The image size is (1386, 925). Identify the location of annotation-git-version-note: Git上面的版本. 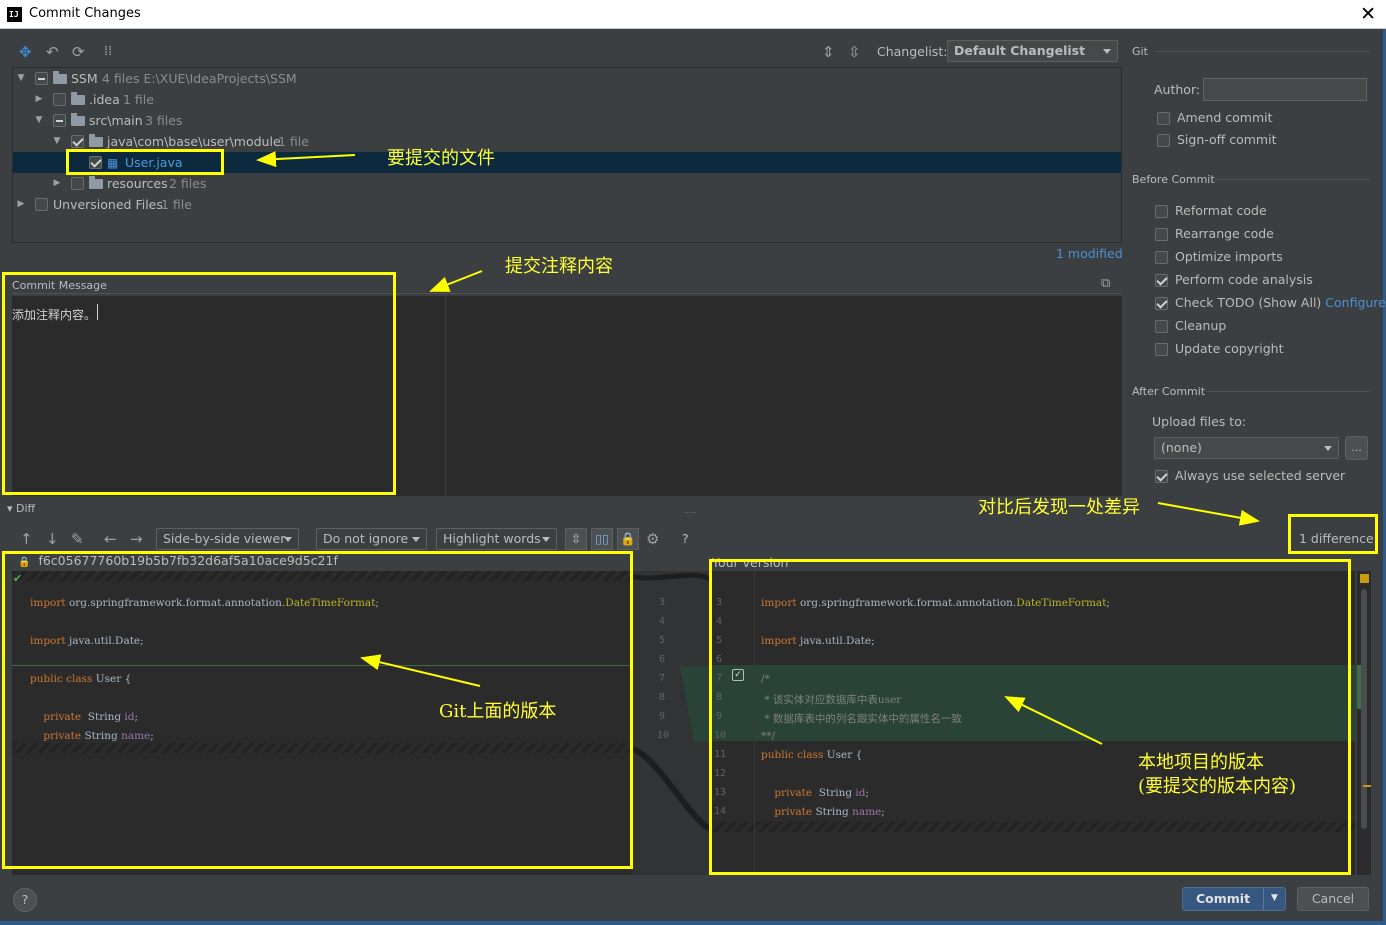
(498, 711).